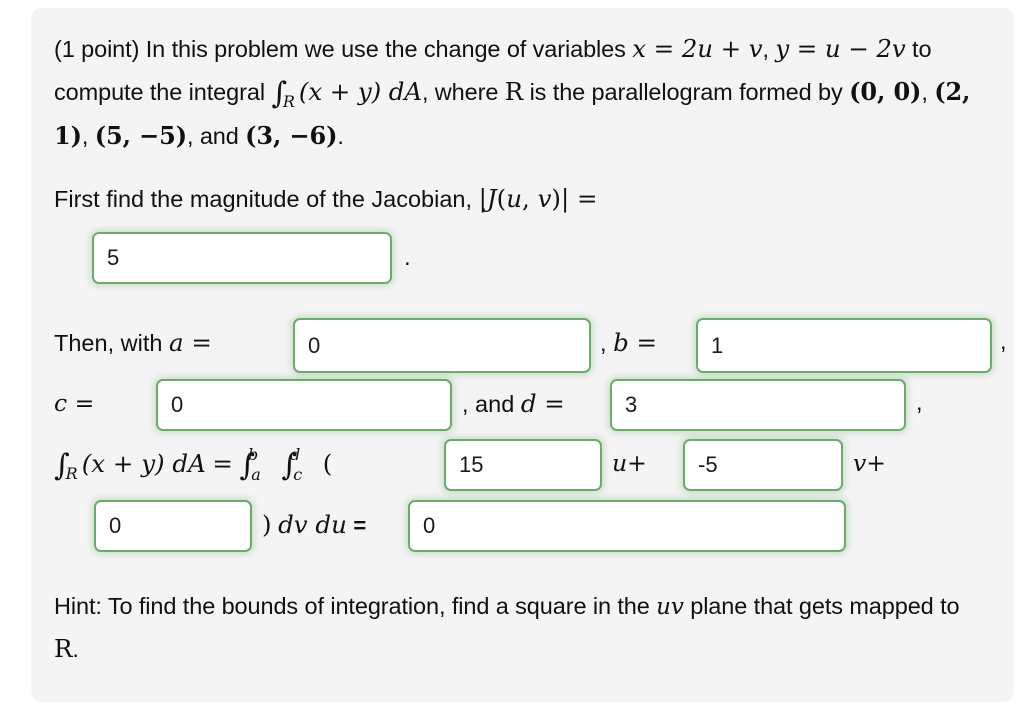  Describe the element at coordinates (327, 463) in the screenshot. I see `open-paren: (` at that location.